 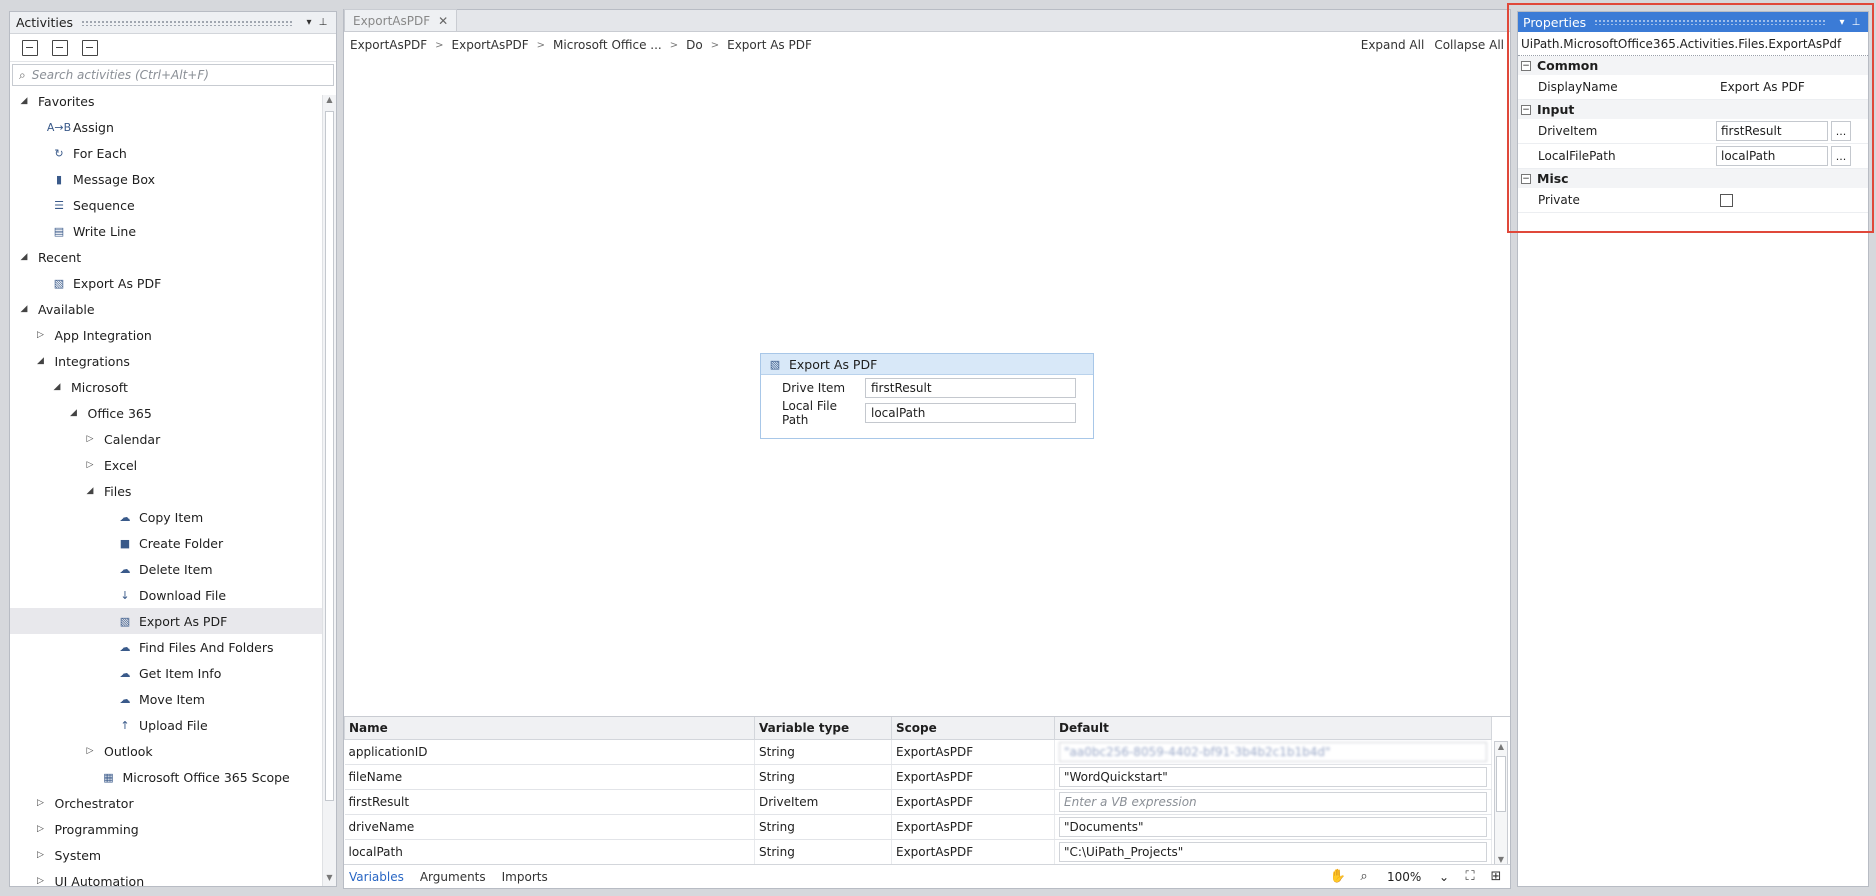 I want to click on default-value-input: "Documents", so click(x=1273, y=826).